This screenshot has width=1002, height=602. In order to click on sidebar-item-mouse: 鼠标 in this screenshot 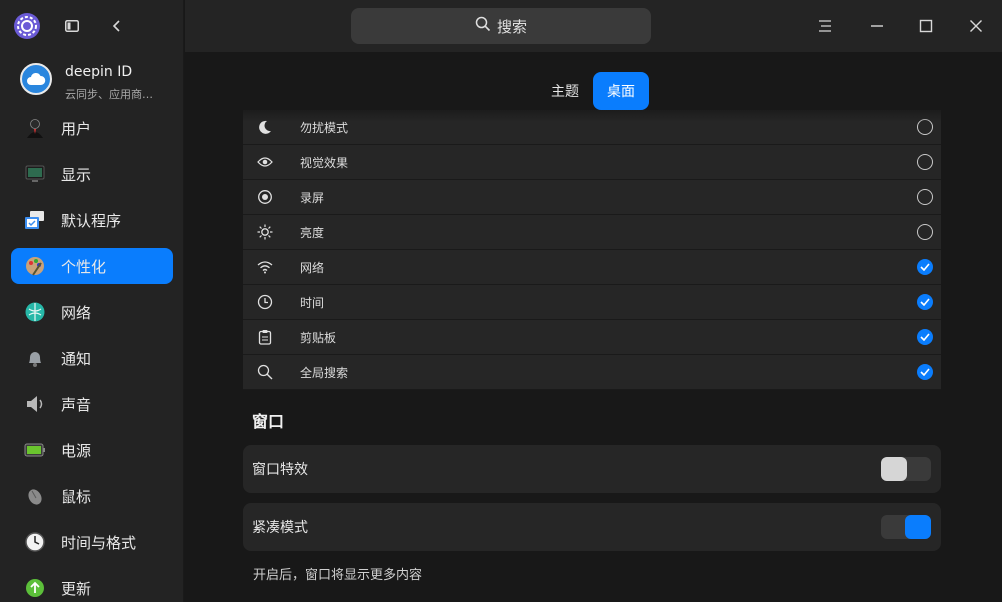, I will do `click(92, 496)`.